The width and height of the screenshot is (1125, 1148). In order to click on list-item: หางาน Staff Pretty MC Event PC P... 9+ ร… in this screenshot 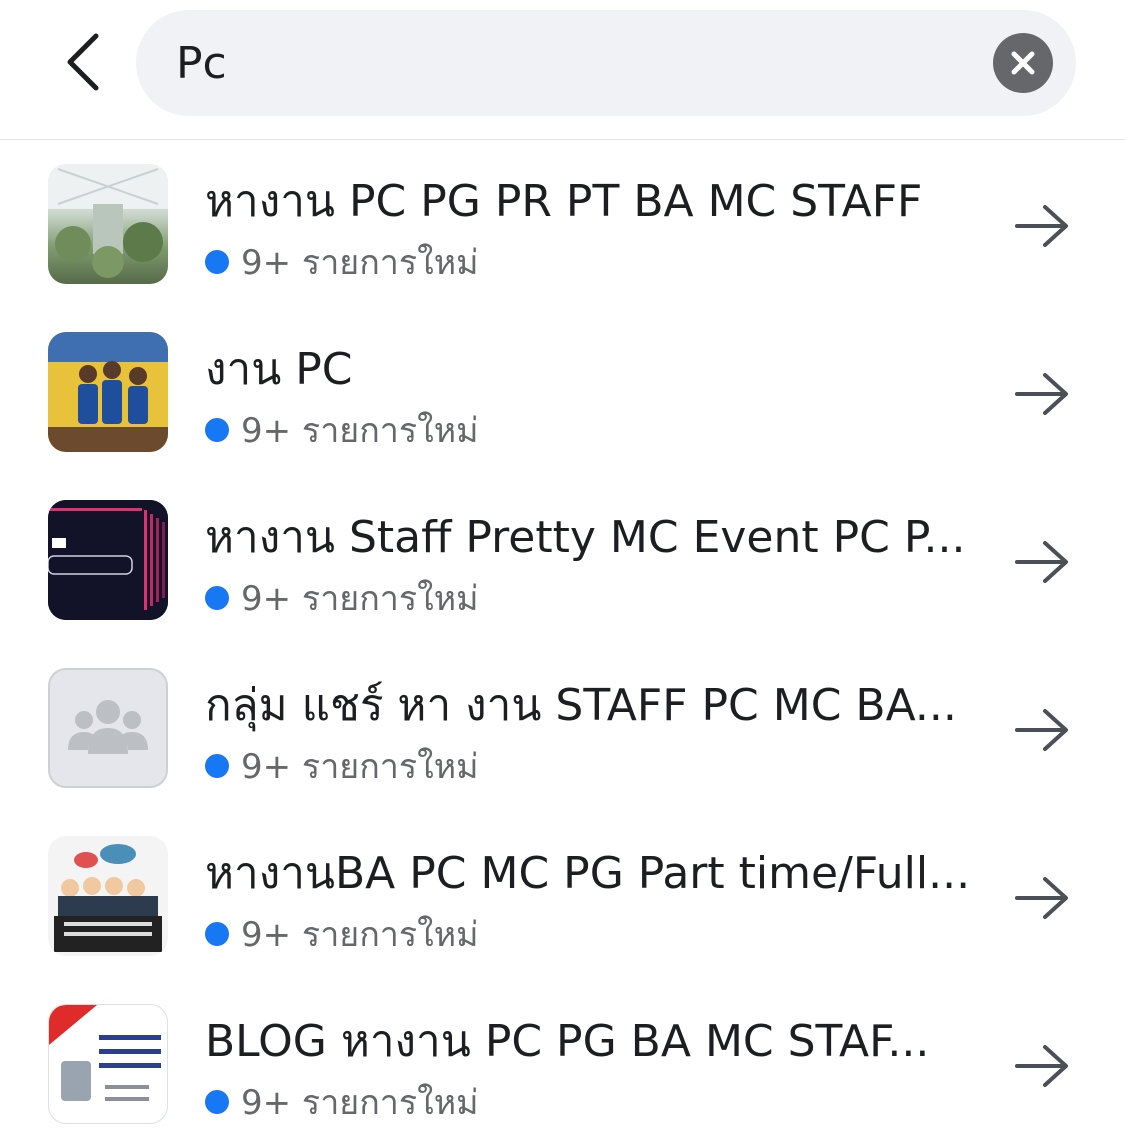, I will do `click(562, 560)`.